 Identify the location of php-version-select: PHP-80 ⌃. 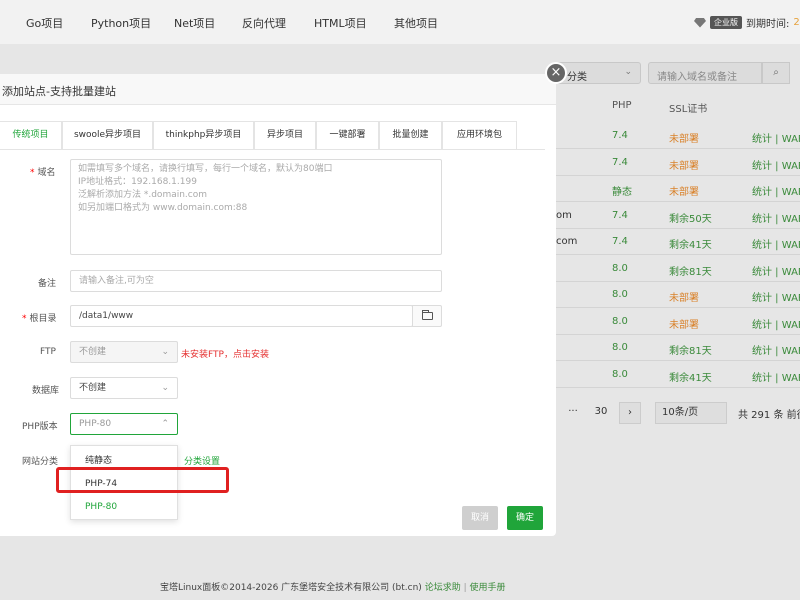
(124, 424).